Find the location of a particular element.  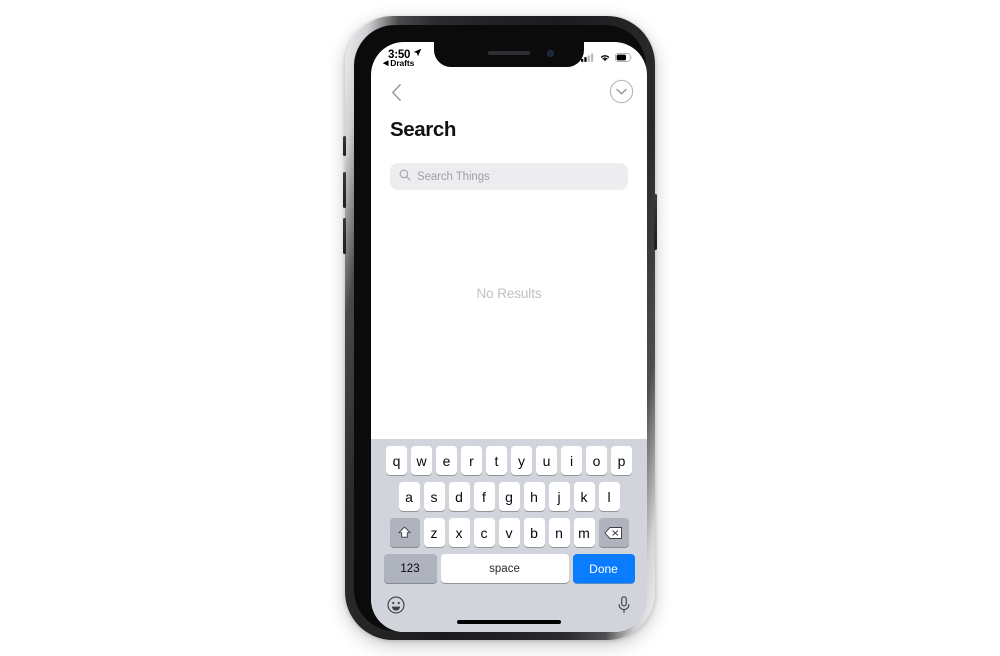

key-c: c is located at coordinates (484, 532).